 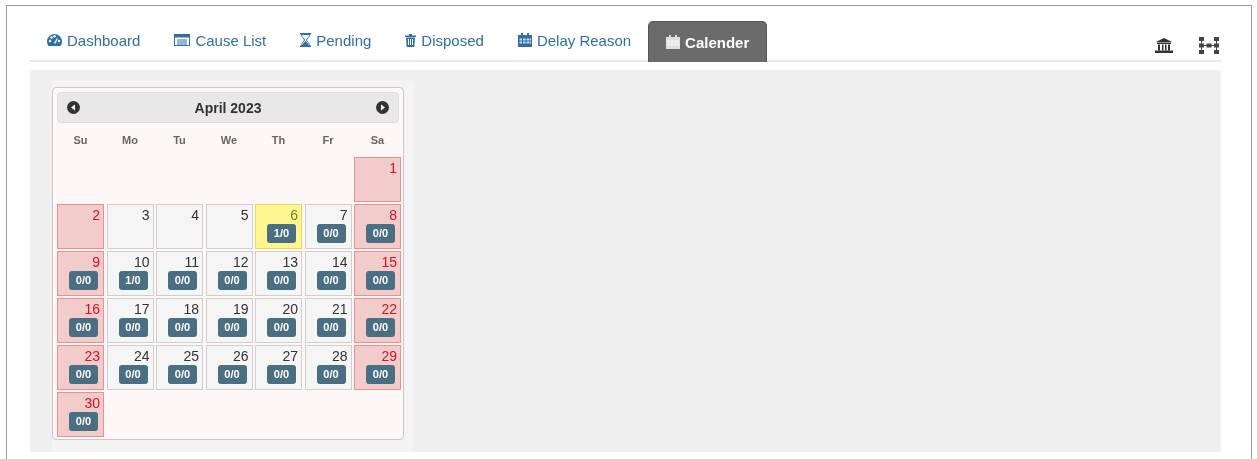 I want to click on day-cell: 24 0/0, so click(x=130, y=367).